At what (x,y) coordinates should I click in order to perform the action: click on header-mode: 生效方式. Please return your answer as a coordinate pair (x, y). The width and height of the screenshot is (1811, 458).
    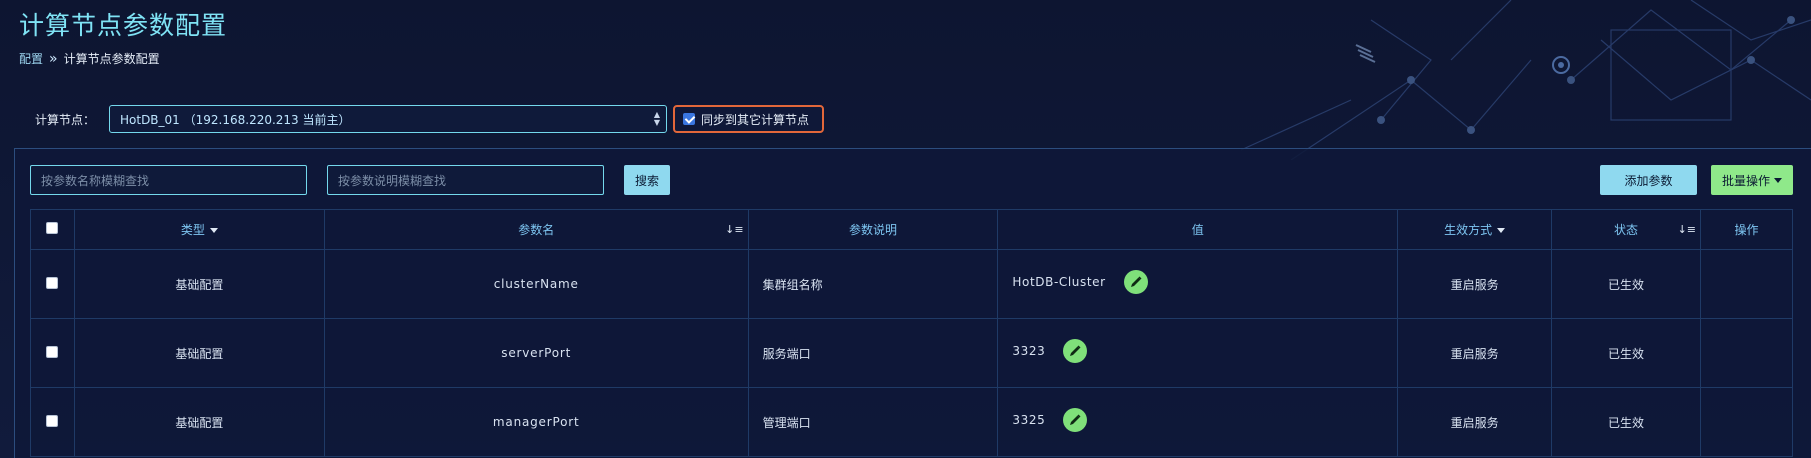
    Looking at the image, I should click on (1475, 229).